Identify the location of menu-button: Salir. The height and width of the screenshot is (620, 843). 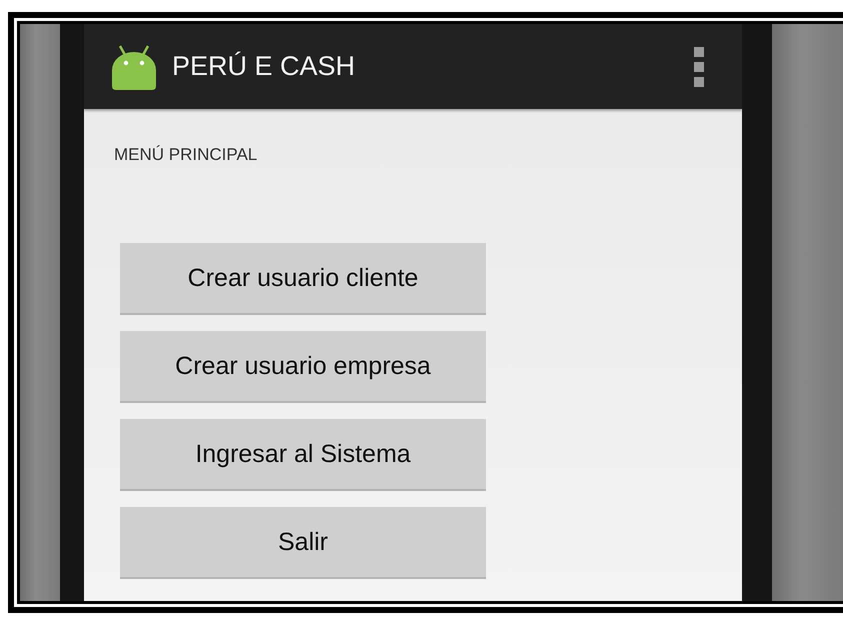
(303, 543).